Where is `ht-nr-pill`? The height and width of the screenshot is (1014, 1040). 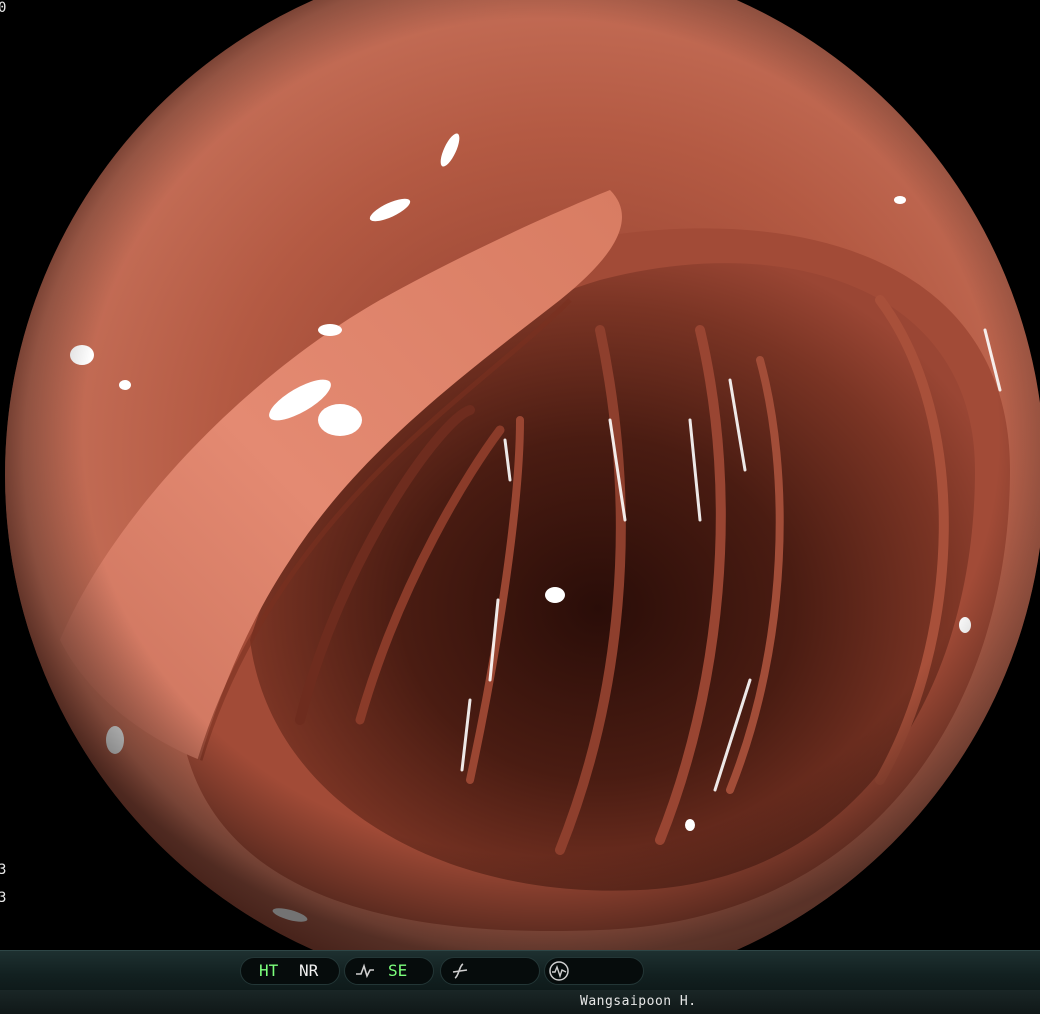
ht-nr-pill is located at coordinates (290, 971).